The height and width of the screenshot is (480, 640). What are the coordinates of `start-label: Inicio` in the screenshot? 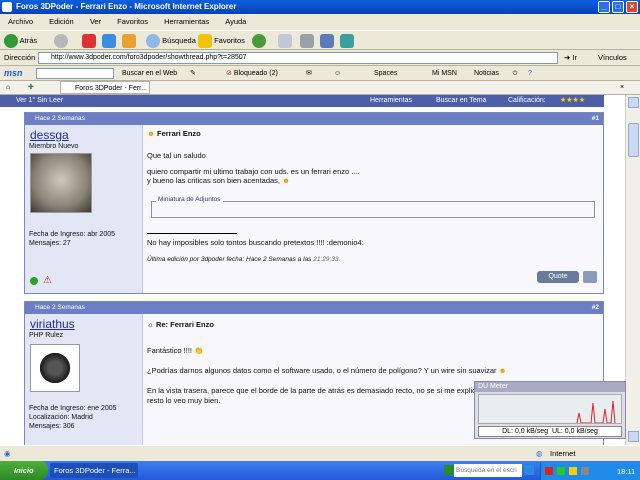 It's located at (24, 470).